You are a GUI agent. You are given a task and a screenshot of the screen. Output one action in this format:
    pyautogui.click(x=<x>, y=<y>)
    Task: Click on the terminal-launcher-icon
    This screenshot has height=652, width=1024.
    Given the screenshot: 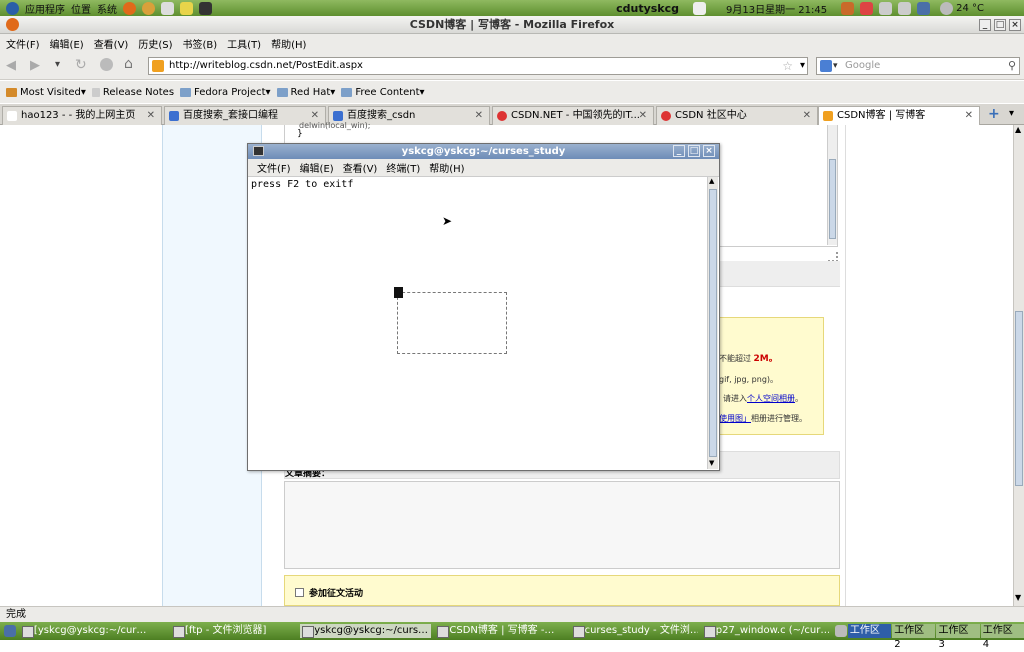 What is the action you would take?
    pyautogui.click(x=205, y=8)
    